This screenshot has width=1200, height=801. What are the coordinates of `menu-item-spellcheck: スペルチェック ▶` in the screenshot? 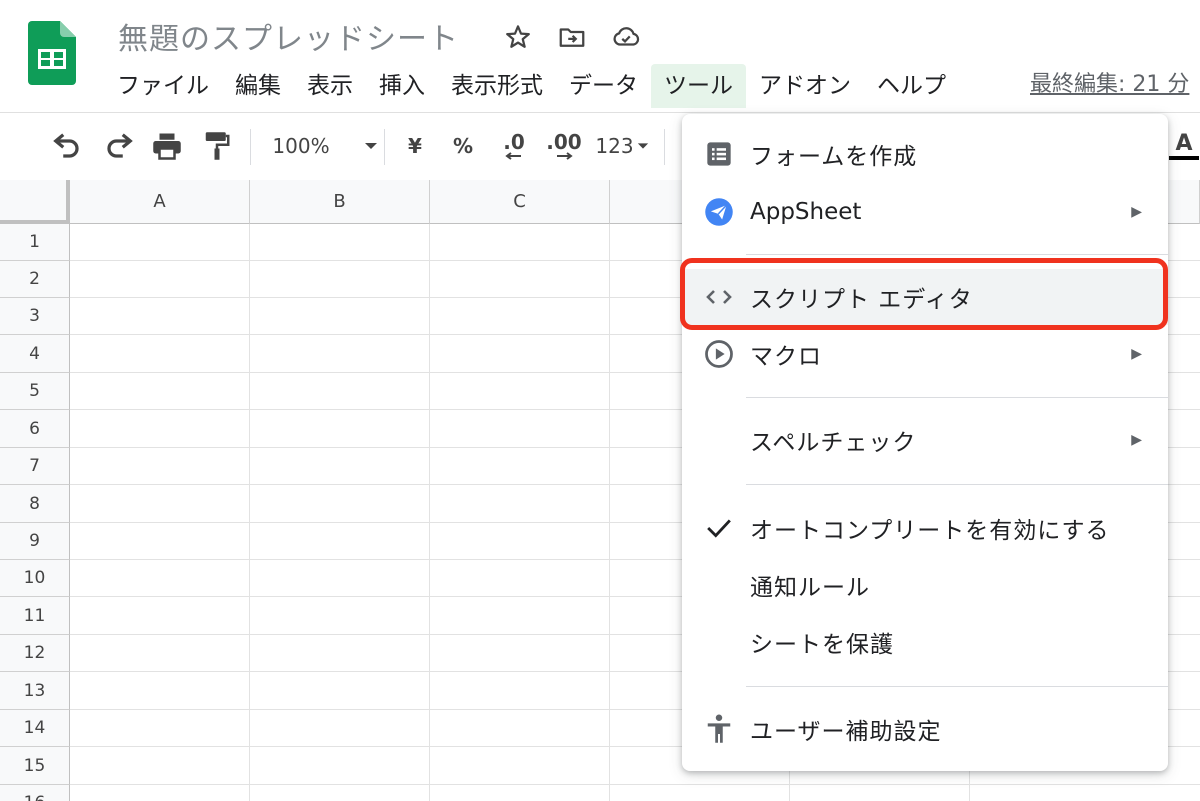 It's located at (925, 440).